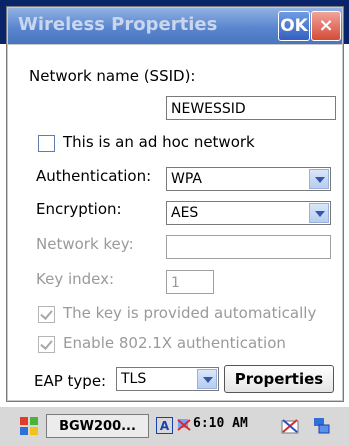 This screenshot has width=349, height=446. Describe the element at coordinates (164, 425) in the screenshot. I see `input-mode-icon: A` at that location.